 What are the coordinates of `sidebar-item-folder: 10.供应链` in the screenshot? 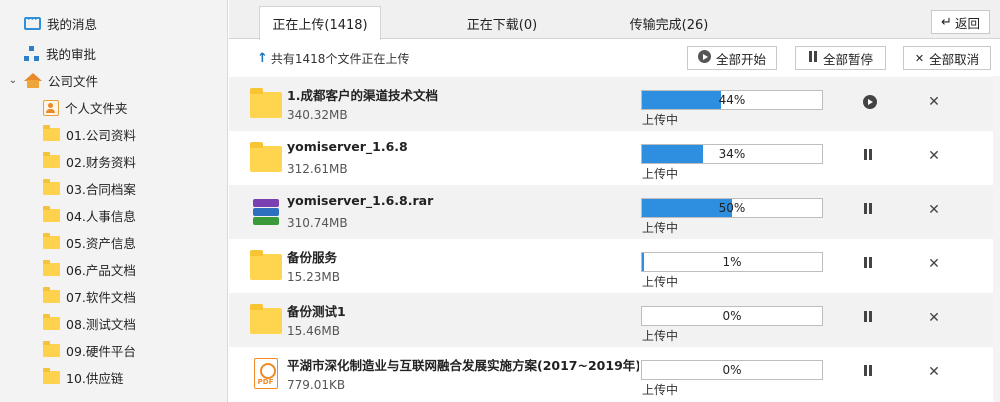 It's located at (83, 377).